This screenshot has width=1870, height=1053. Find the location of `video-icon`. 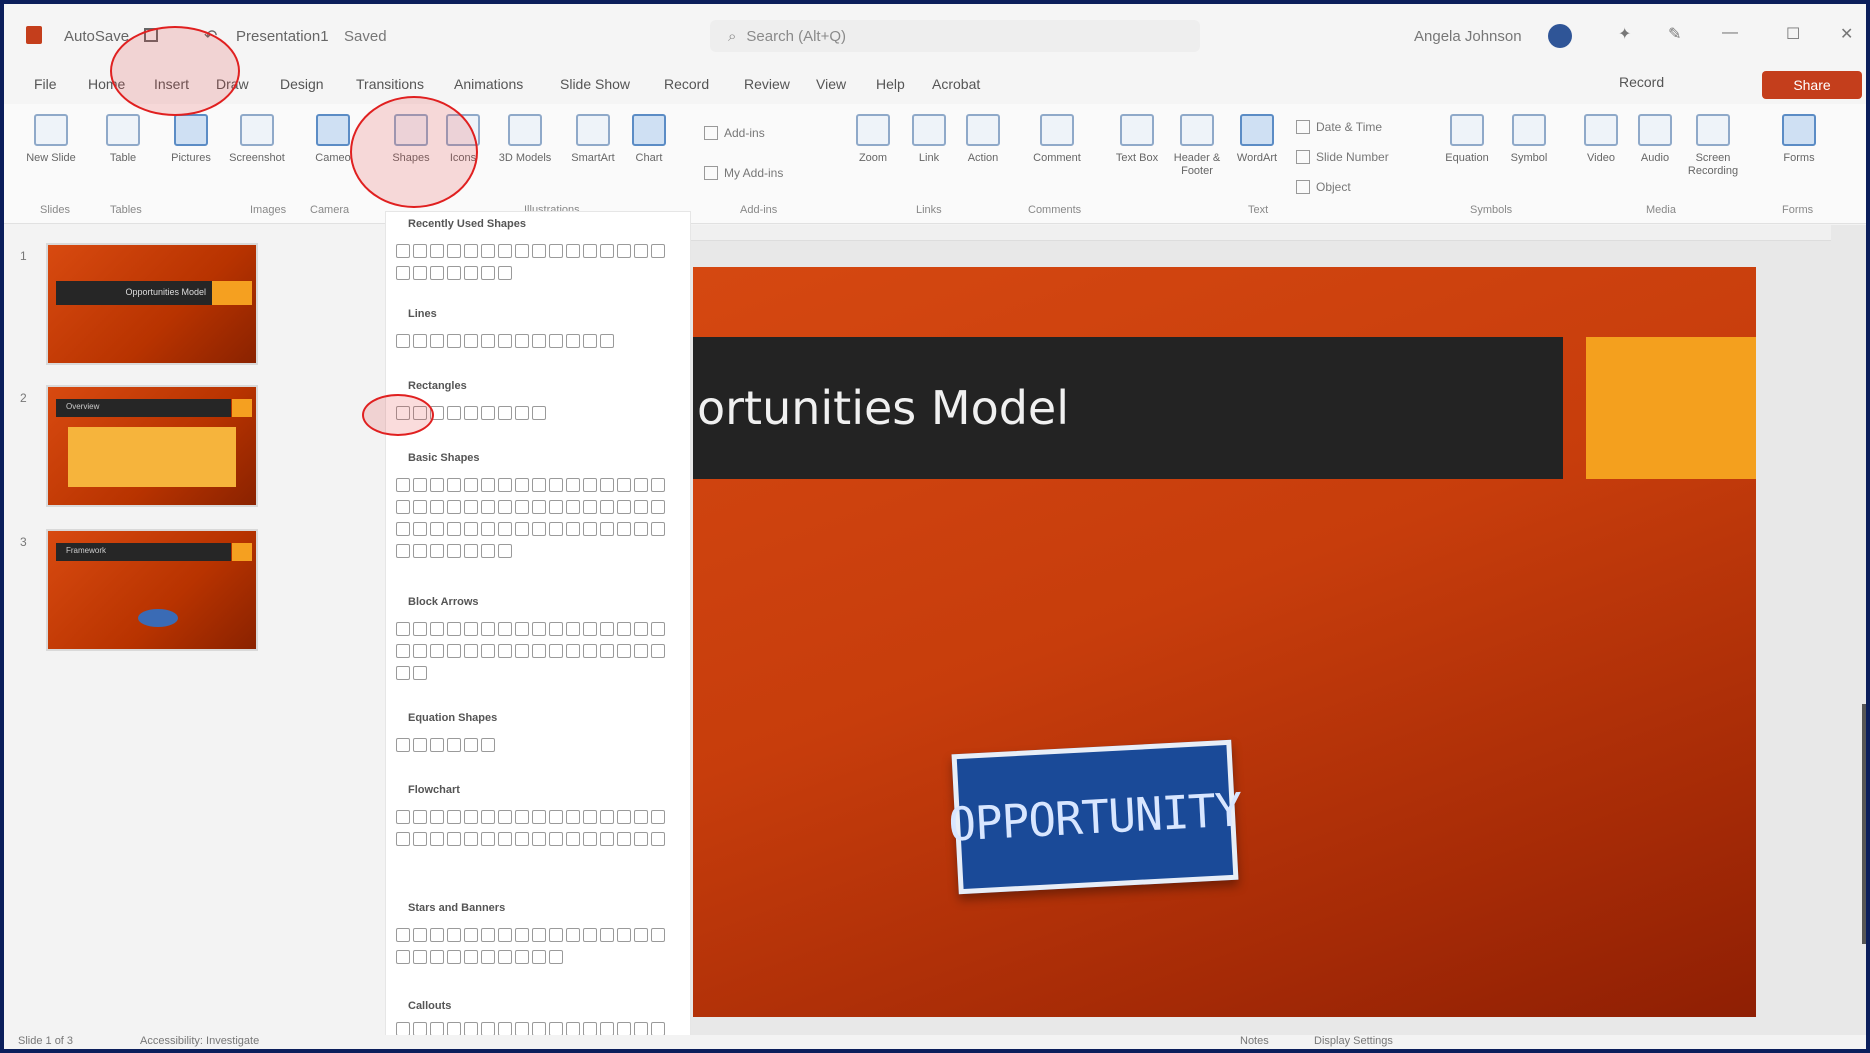

video-icon is located at coordinates (1601, 130).